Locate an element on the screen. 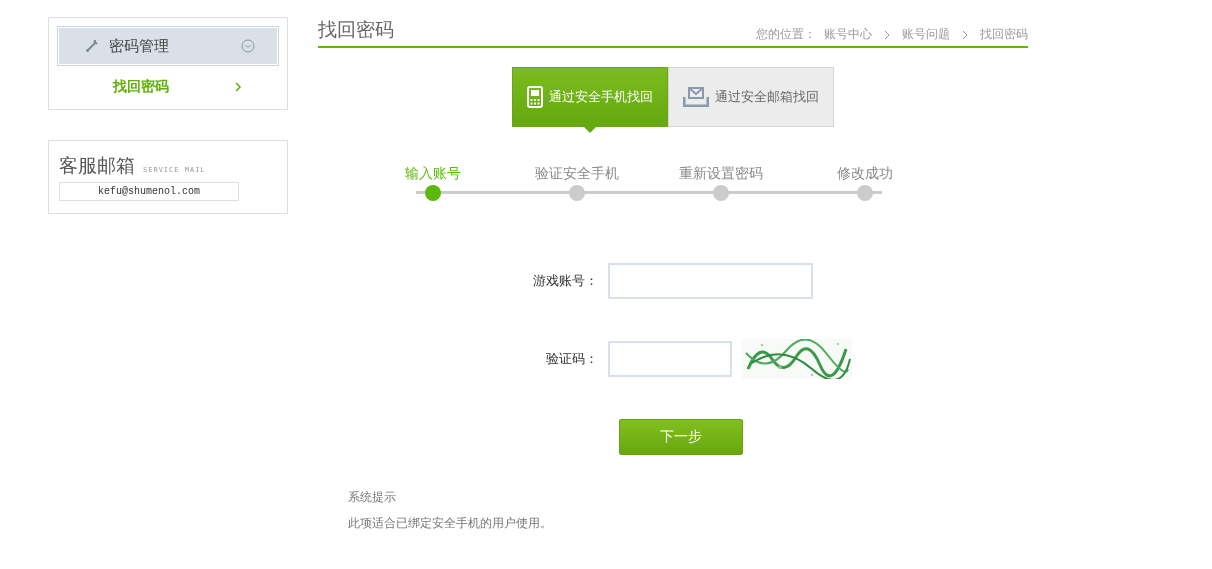 The width and height of the screenshot is (1212, 569). notice-text: 此项适合已绑定安全手机的用户使用。 is located at coordinates (450, 523).